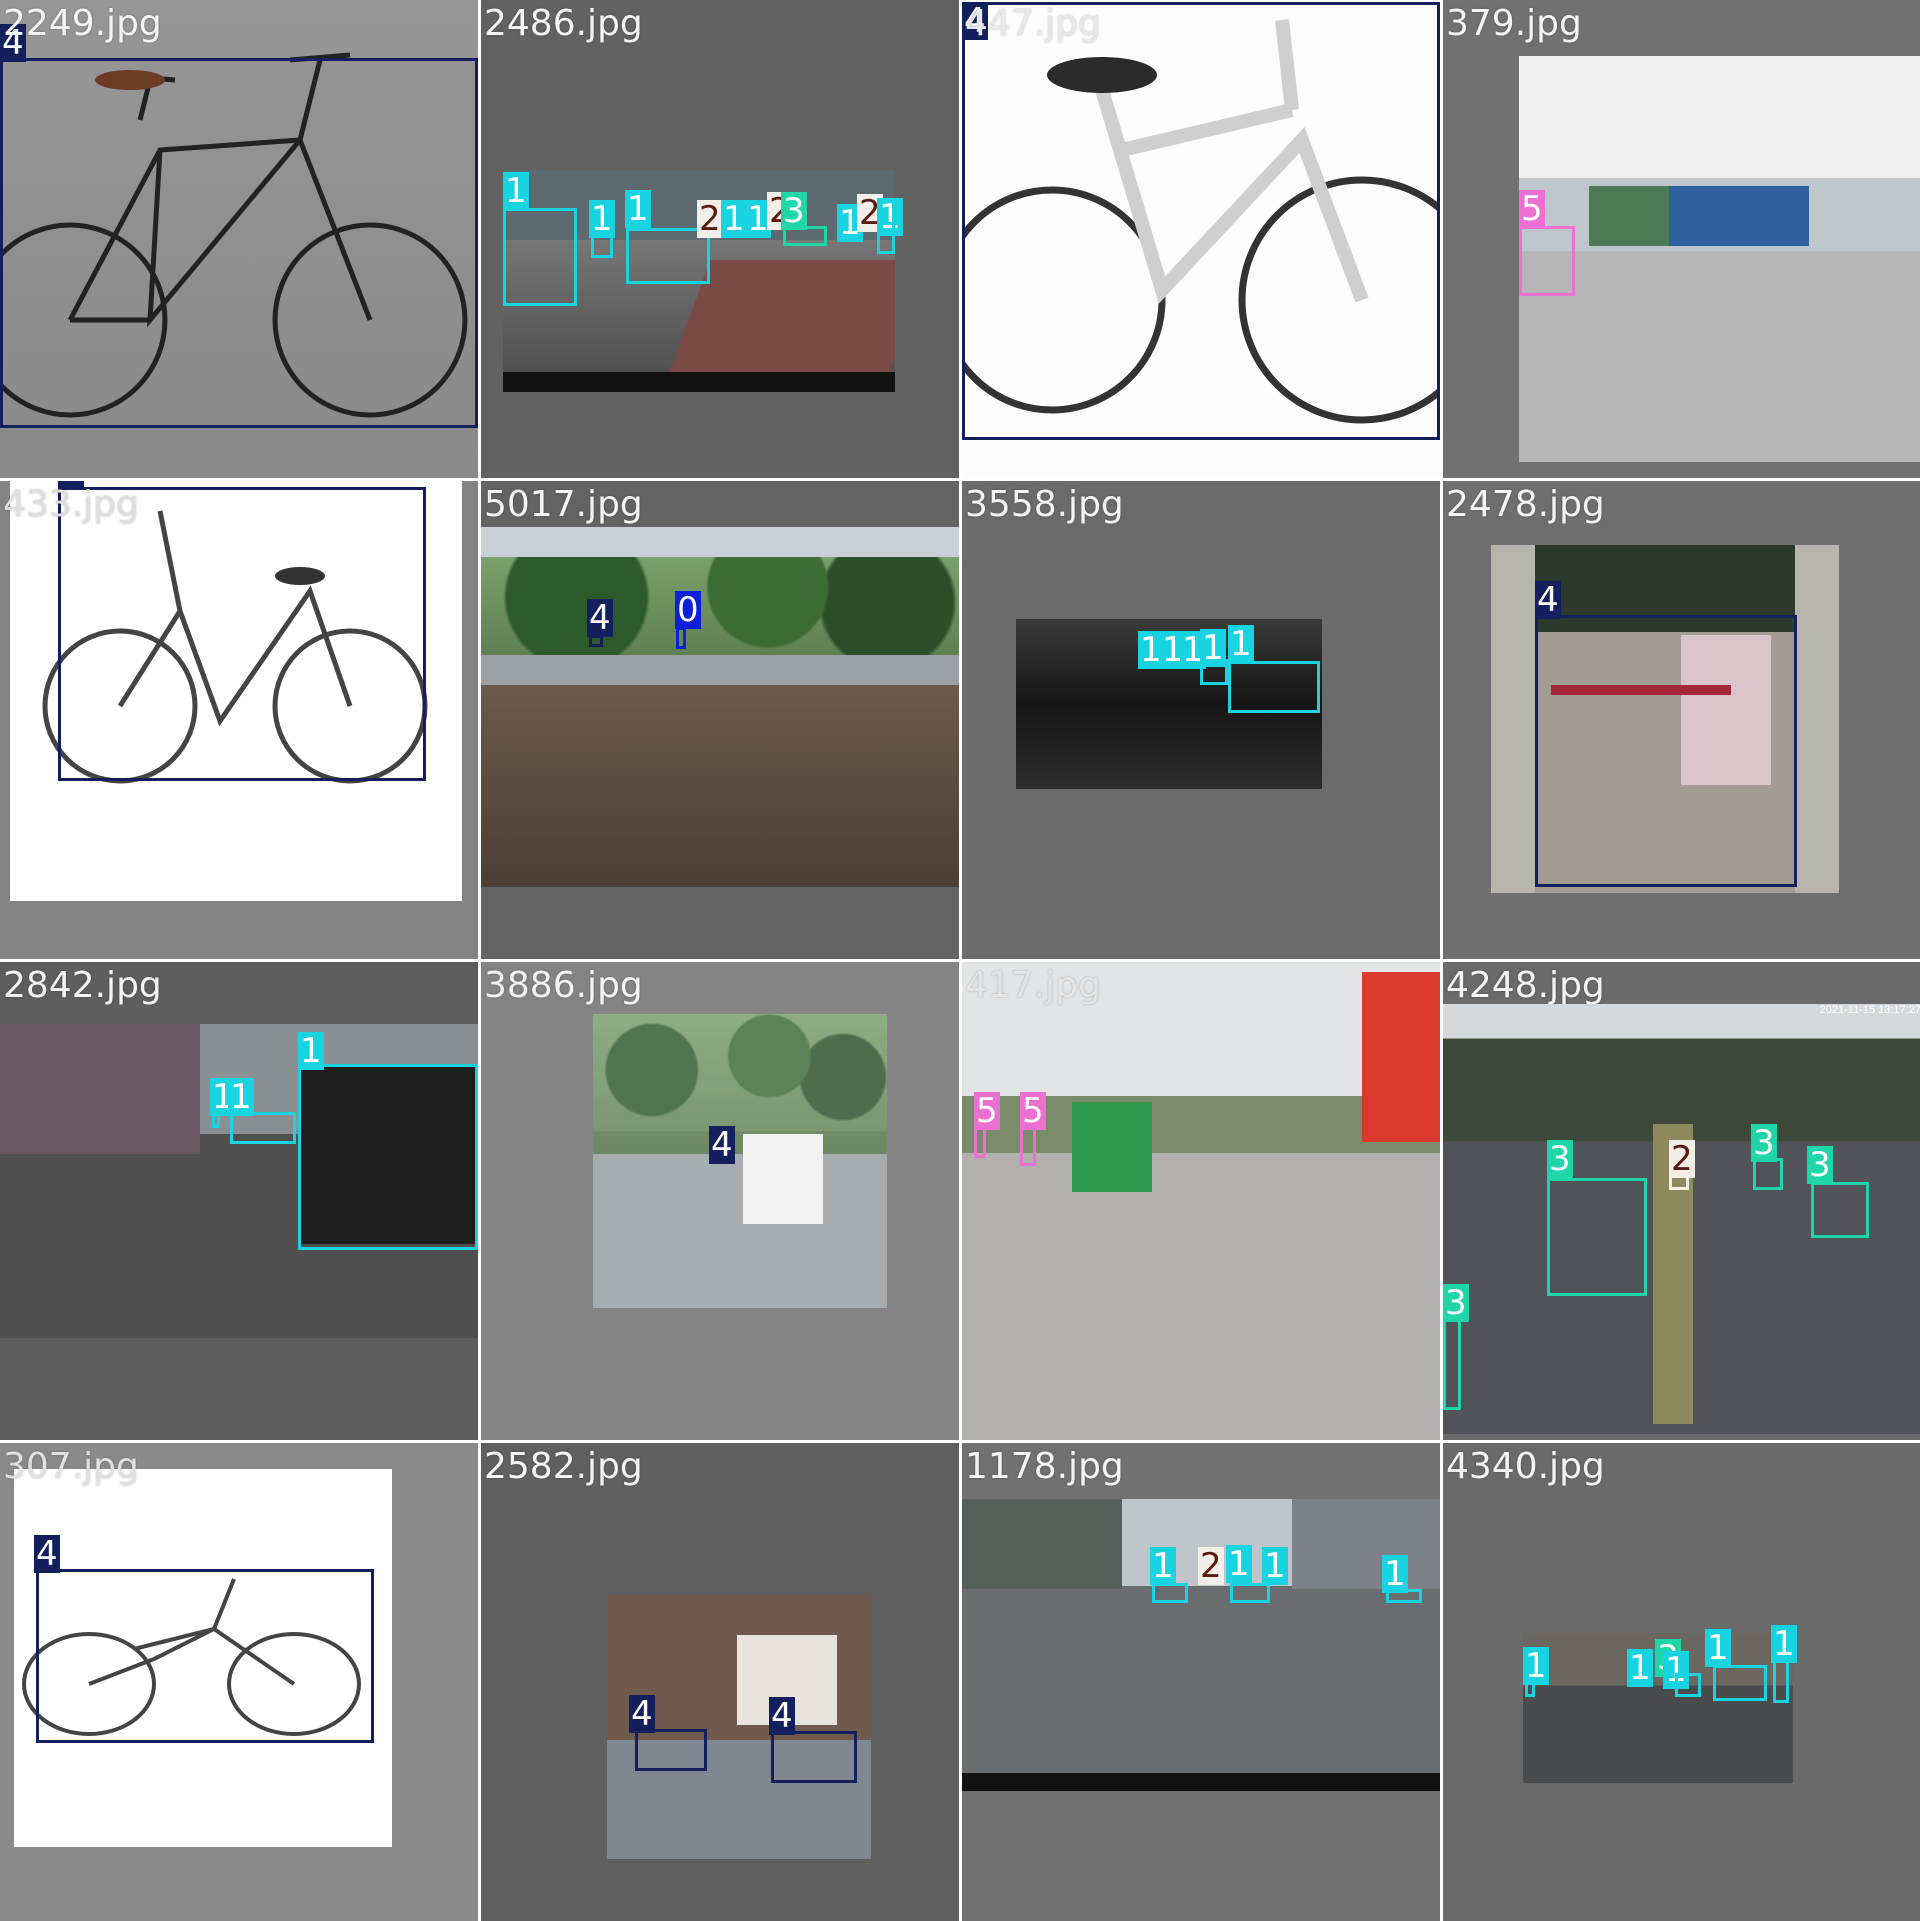  Describe the element at coordinates (82, 23) in the screenshot. I see `tile-filename: 2249.jpg` at that location.